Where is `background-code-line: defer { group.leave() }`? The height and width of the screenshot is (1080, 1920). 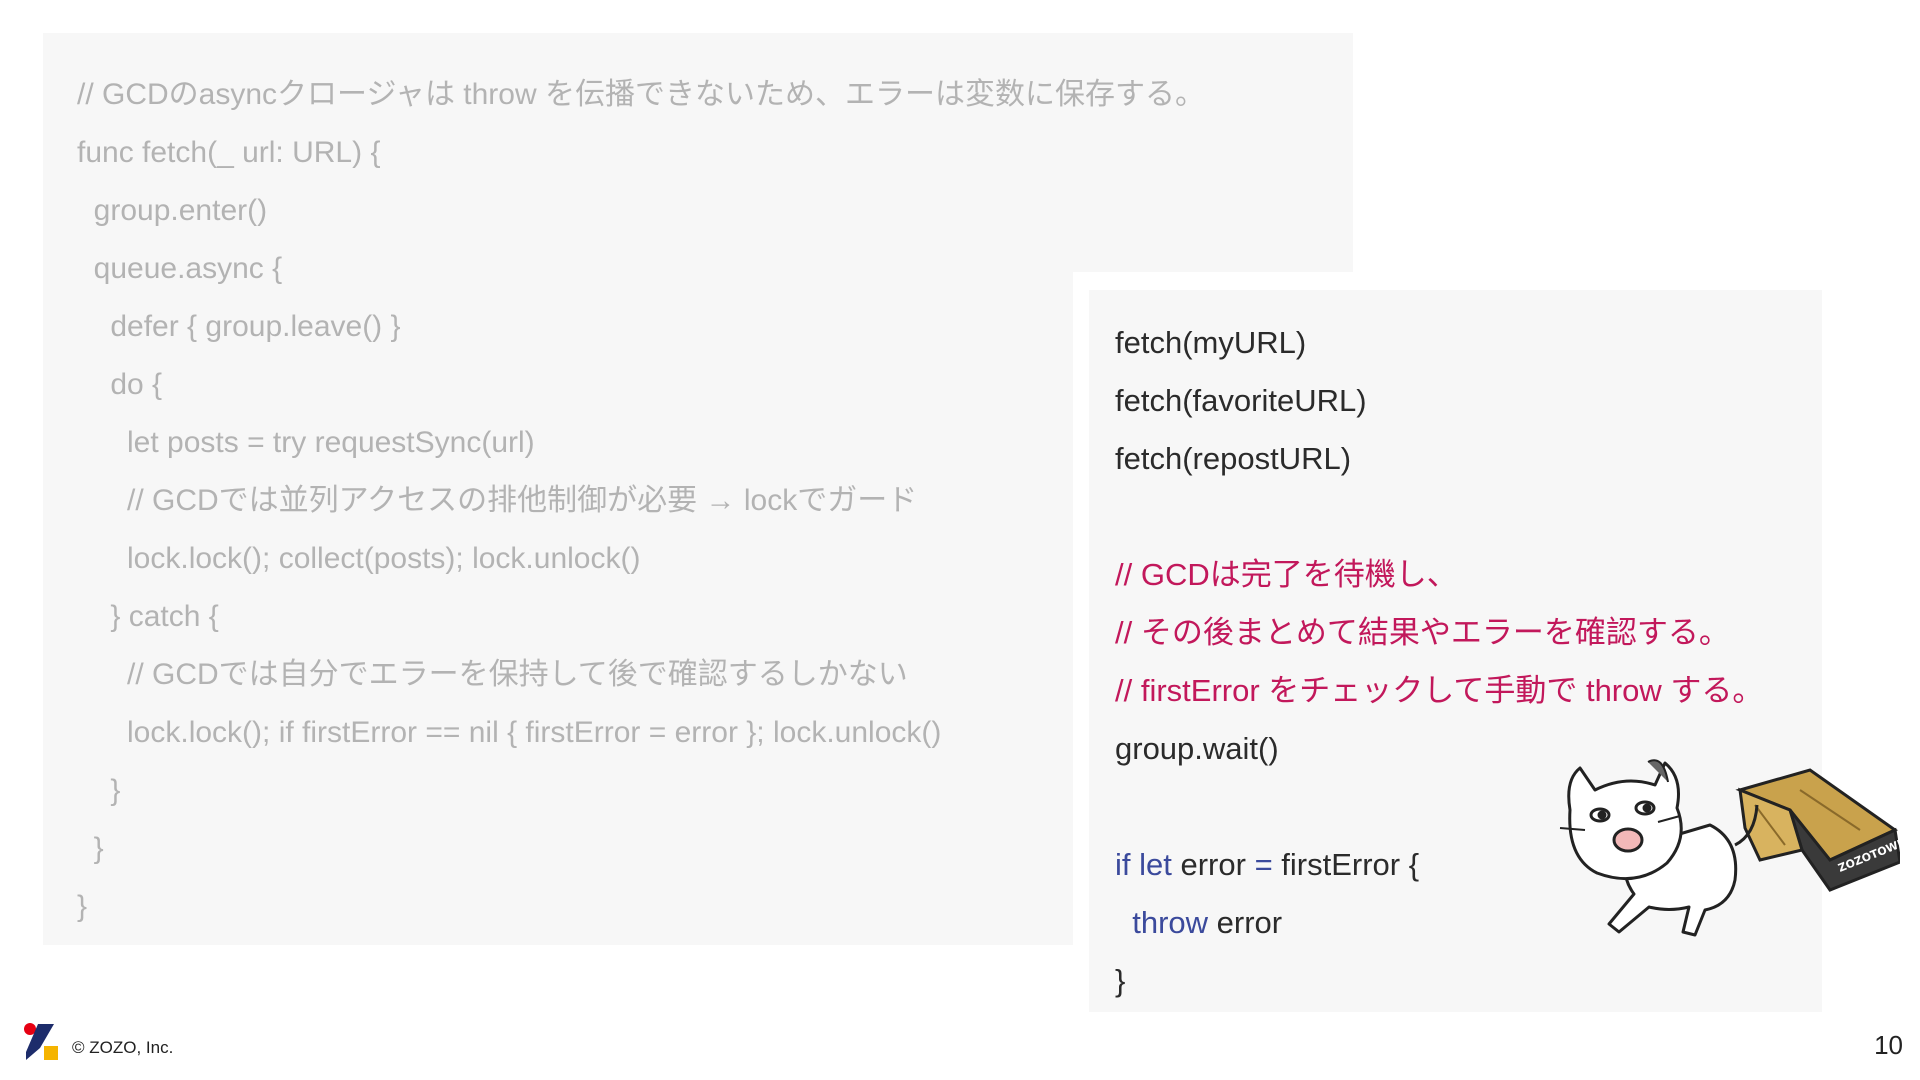
background-code-line: defer { group.leave() } is located at coordinates (239, 326).